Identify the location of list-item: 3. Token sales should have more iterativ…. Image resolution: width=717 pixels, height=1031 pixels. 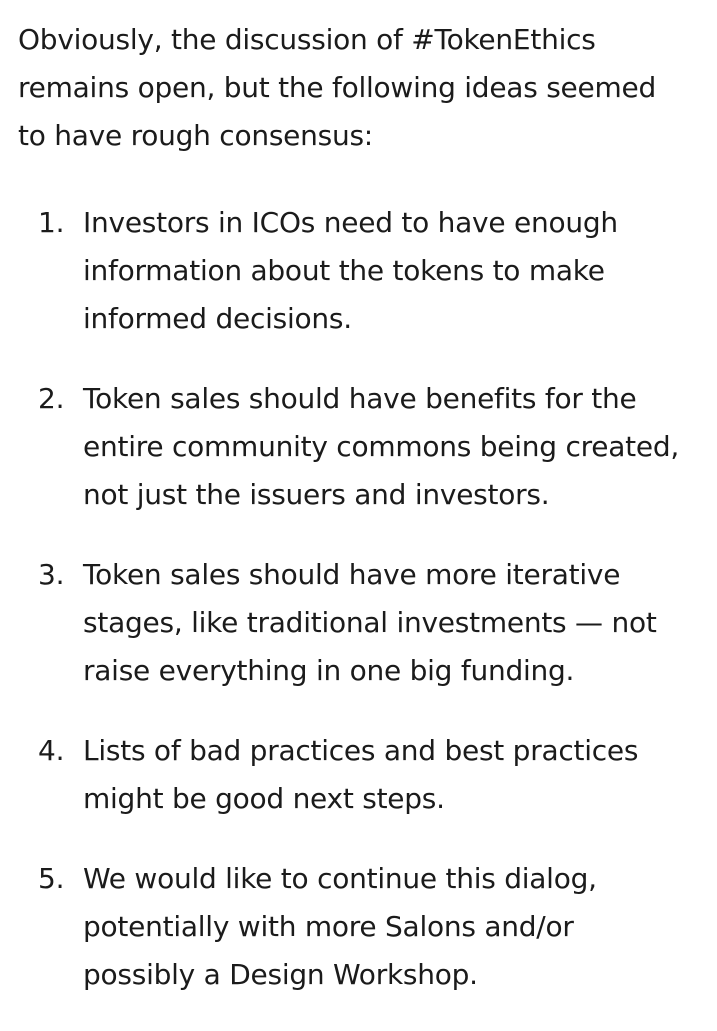
(363, 623).